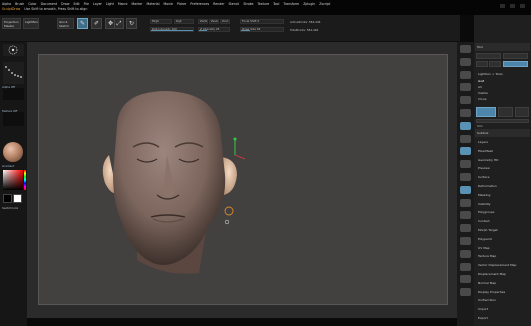 Image resolution: width=531 pixels, height=326 pixels. I want to click on edit-button: ✎, so click(82, 23).